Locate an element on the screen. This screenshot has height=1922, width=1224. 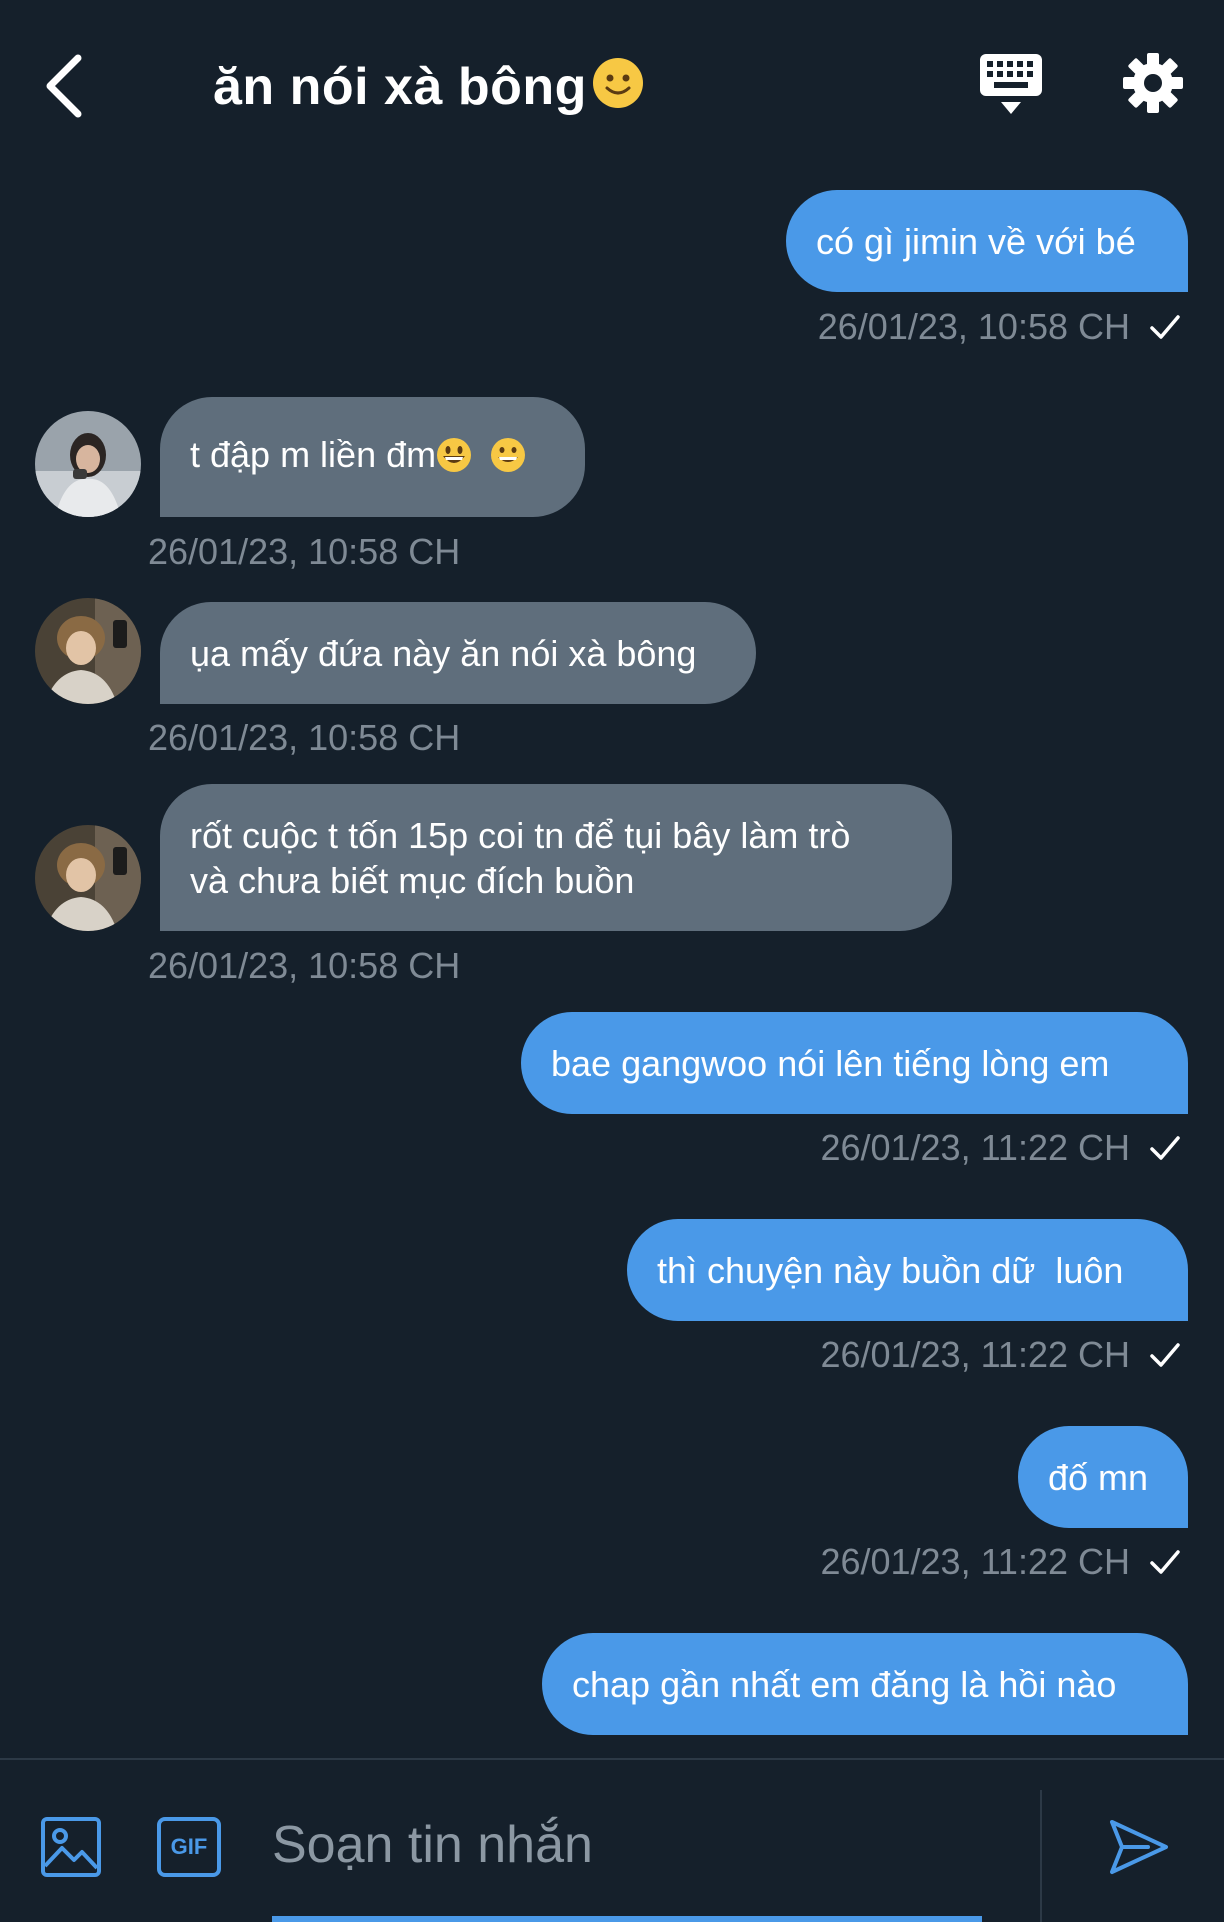
message-composer: GIF is located at coordinates (612, 1840).